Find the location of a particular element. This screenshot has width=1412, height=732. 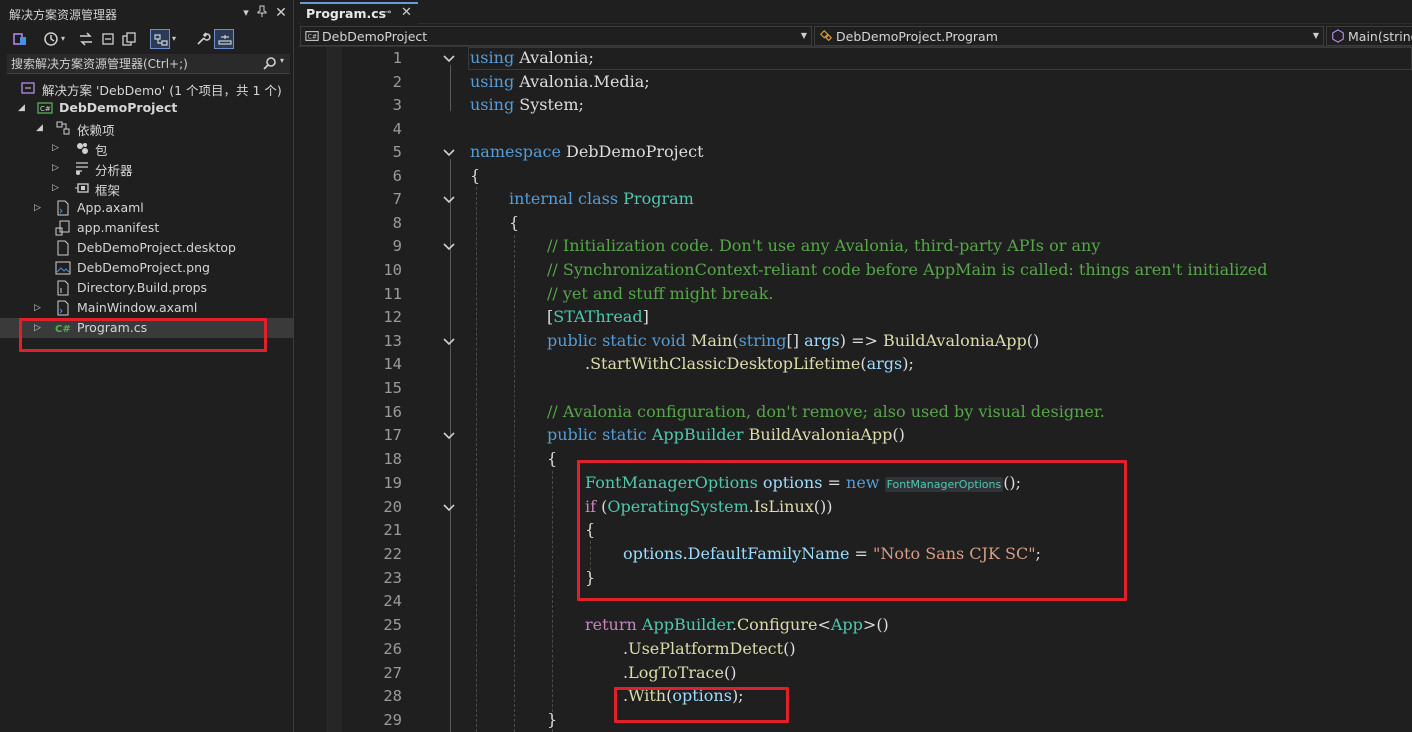

tree-project-node: ◢ C# DebDemoProject is located at coordinates (146, 108).